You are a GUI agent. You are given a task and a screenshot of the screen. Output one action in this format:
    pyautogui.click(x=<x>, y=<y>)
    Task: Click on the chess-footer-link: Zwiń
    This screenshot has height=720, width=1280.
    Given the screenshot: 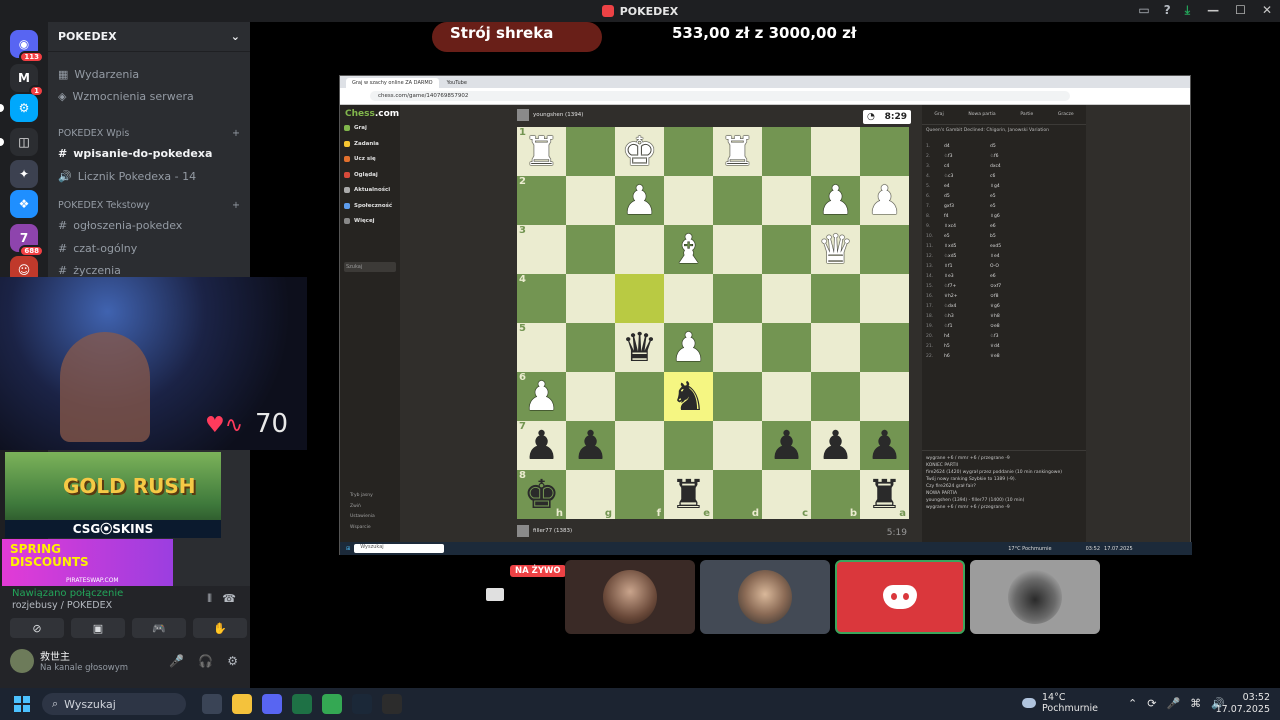 What is the action you would take?
    pyautogui.click(x=355, y=506)
    